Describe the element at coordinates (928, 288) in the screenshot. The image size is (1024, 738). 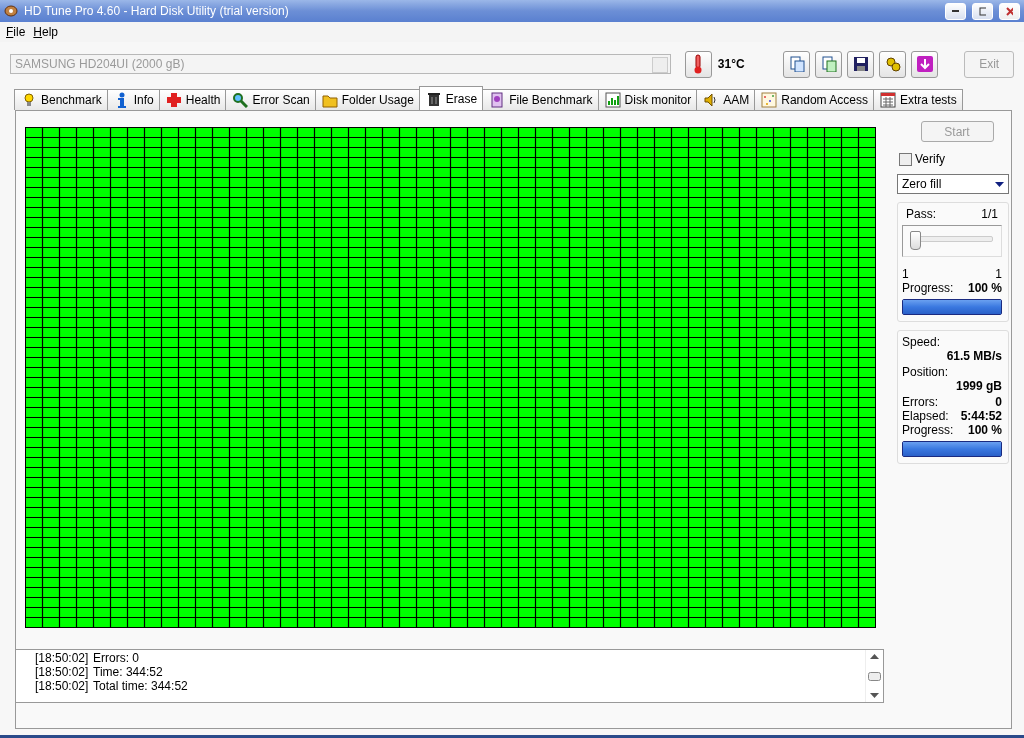
I see `progress-label: Progress:` at that location.